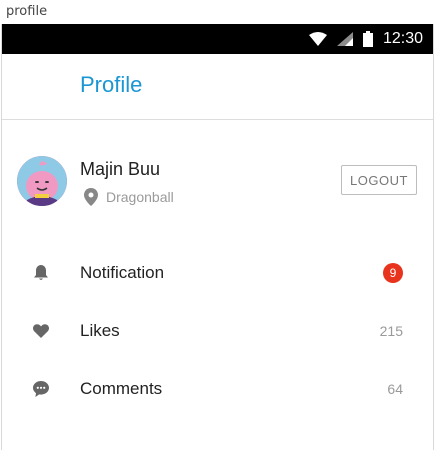  Describe the element at coordinates (217, 87) in the screenshot. I see `app-bar: Profile` at that location.